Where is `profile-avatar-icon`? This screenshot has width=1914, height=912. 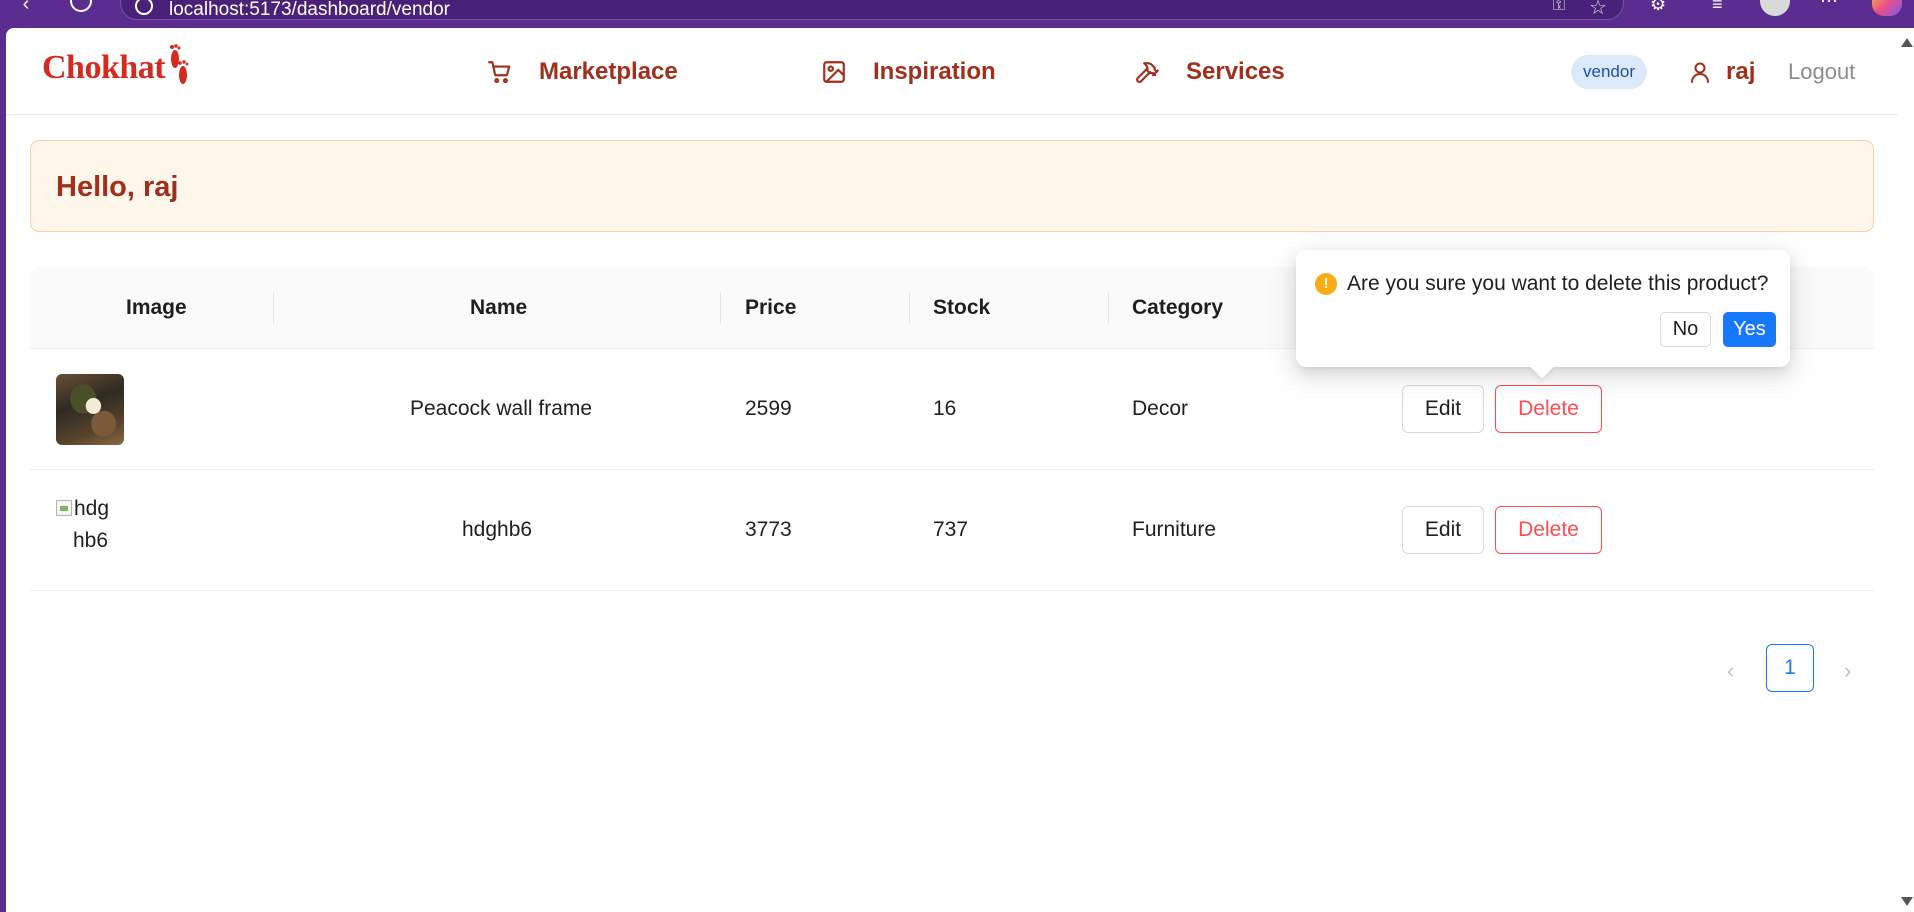
profile-avatar-icon is located at coordinates (1775, 8).